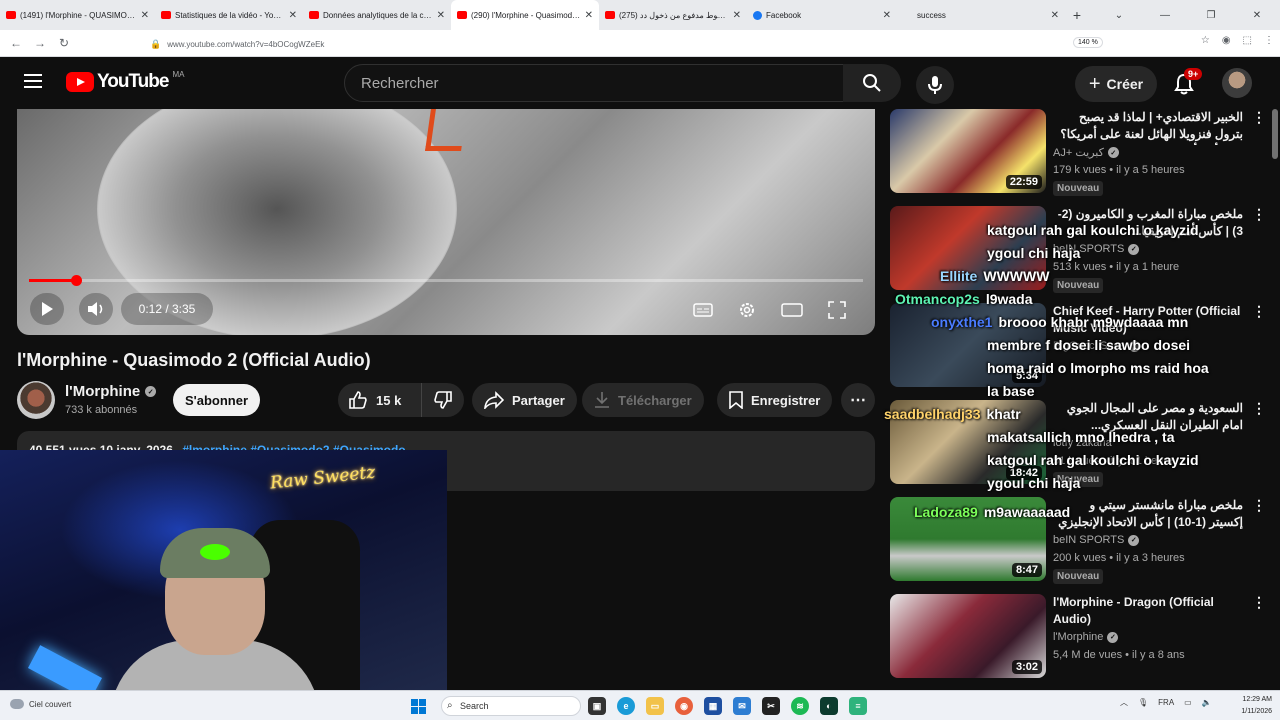 Image resolution: width=1280 pixels, height=720 pixels. Describe the element at coordinates (981, 15) in the screenshot. I see `browser-tab: success ✕` at that location.